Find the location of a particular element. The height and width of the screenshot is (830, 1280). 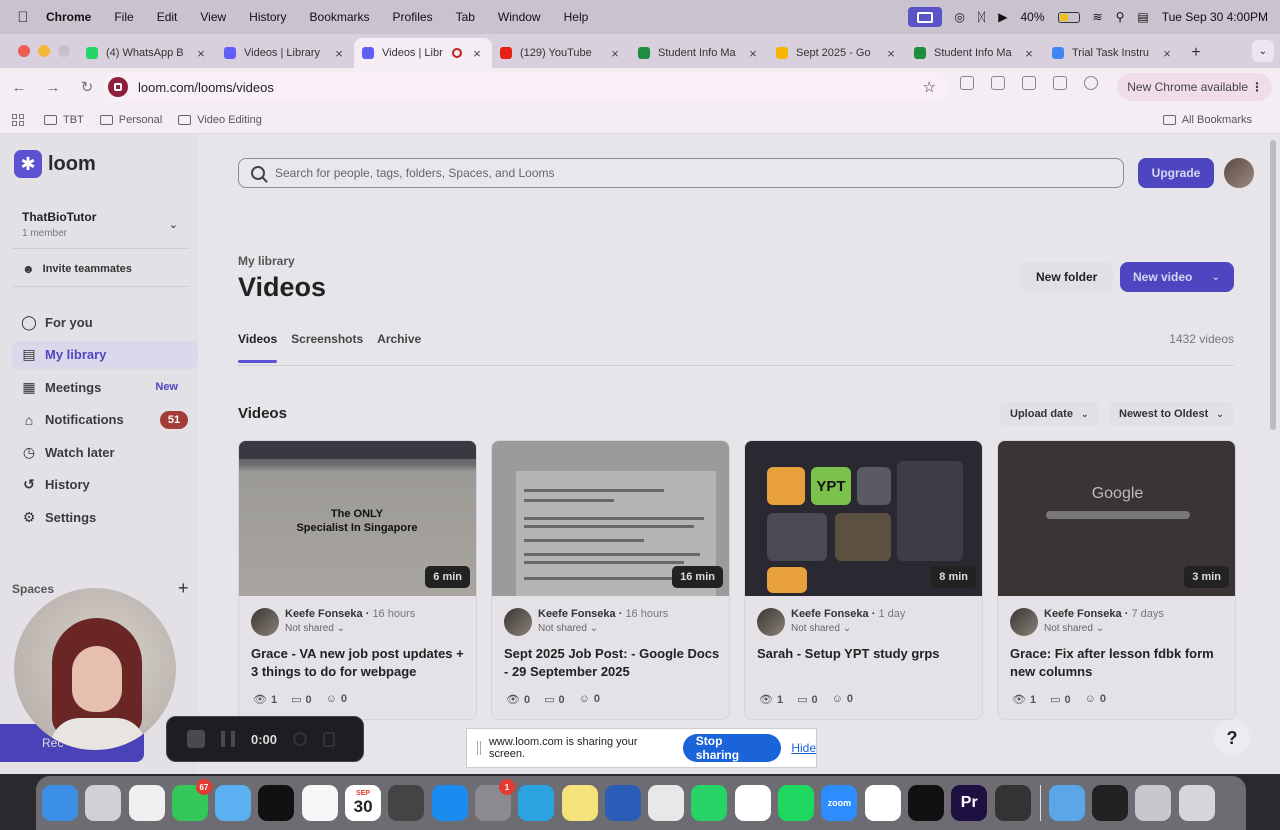

capcut-icon is located at coordinates (276, 803).